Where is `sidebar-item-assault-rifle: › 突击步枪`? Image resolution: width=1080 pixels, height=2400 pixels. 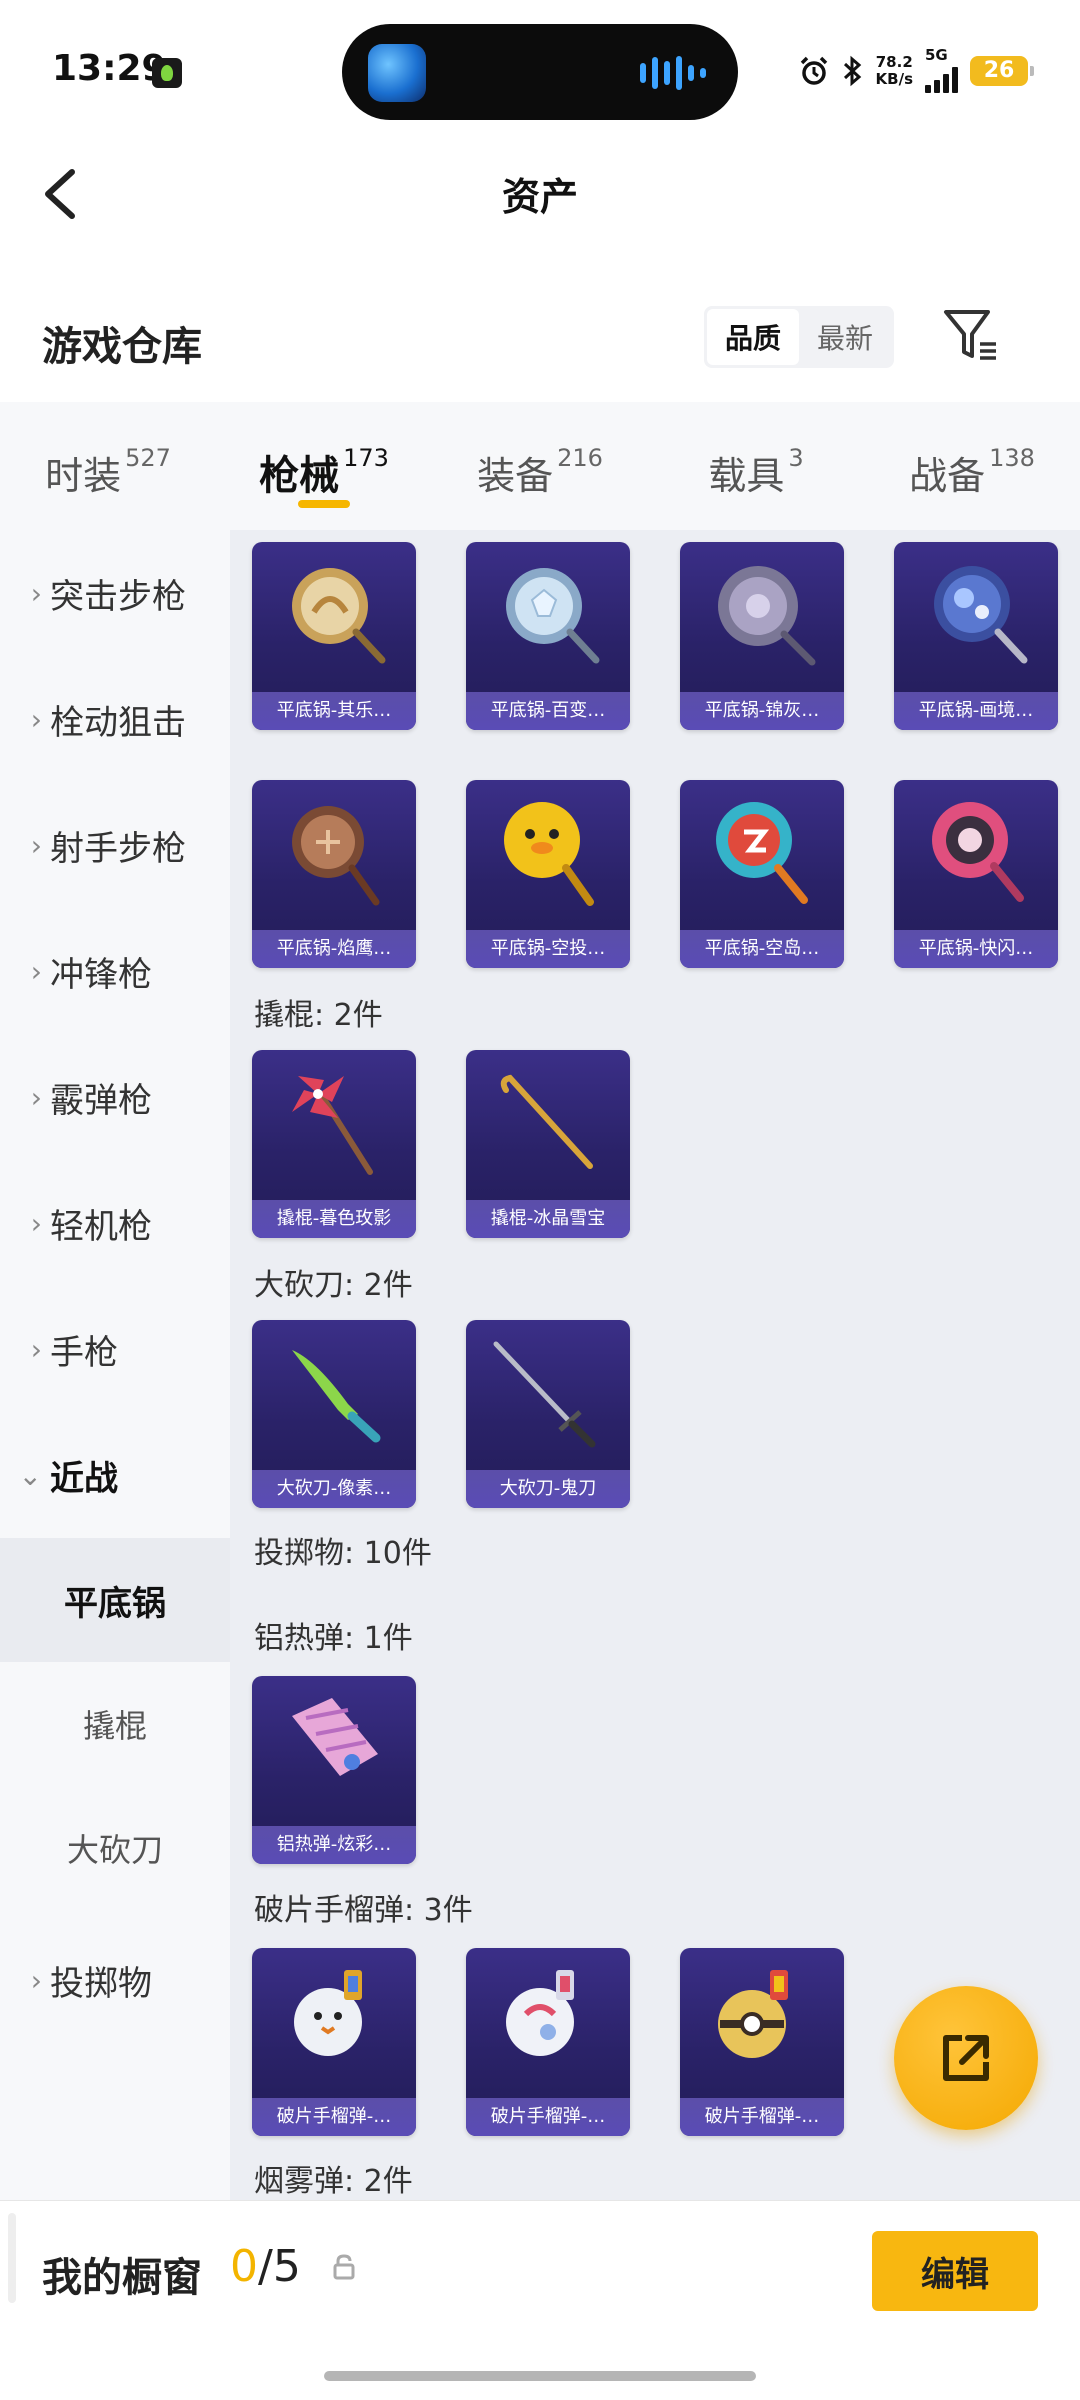 sidebar-item-assault-rifle: › 突击步枪 is located at coordinates (115, 593).